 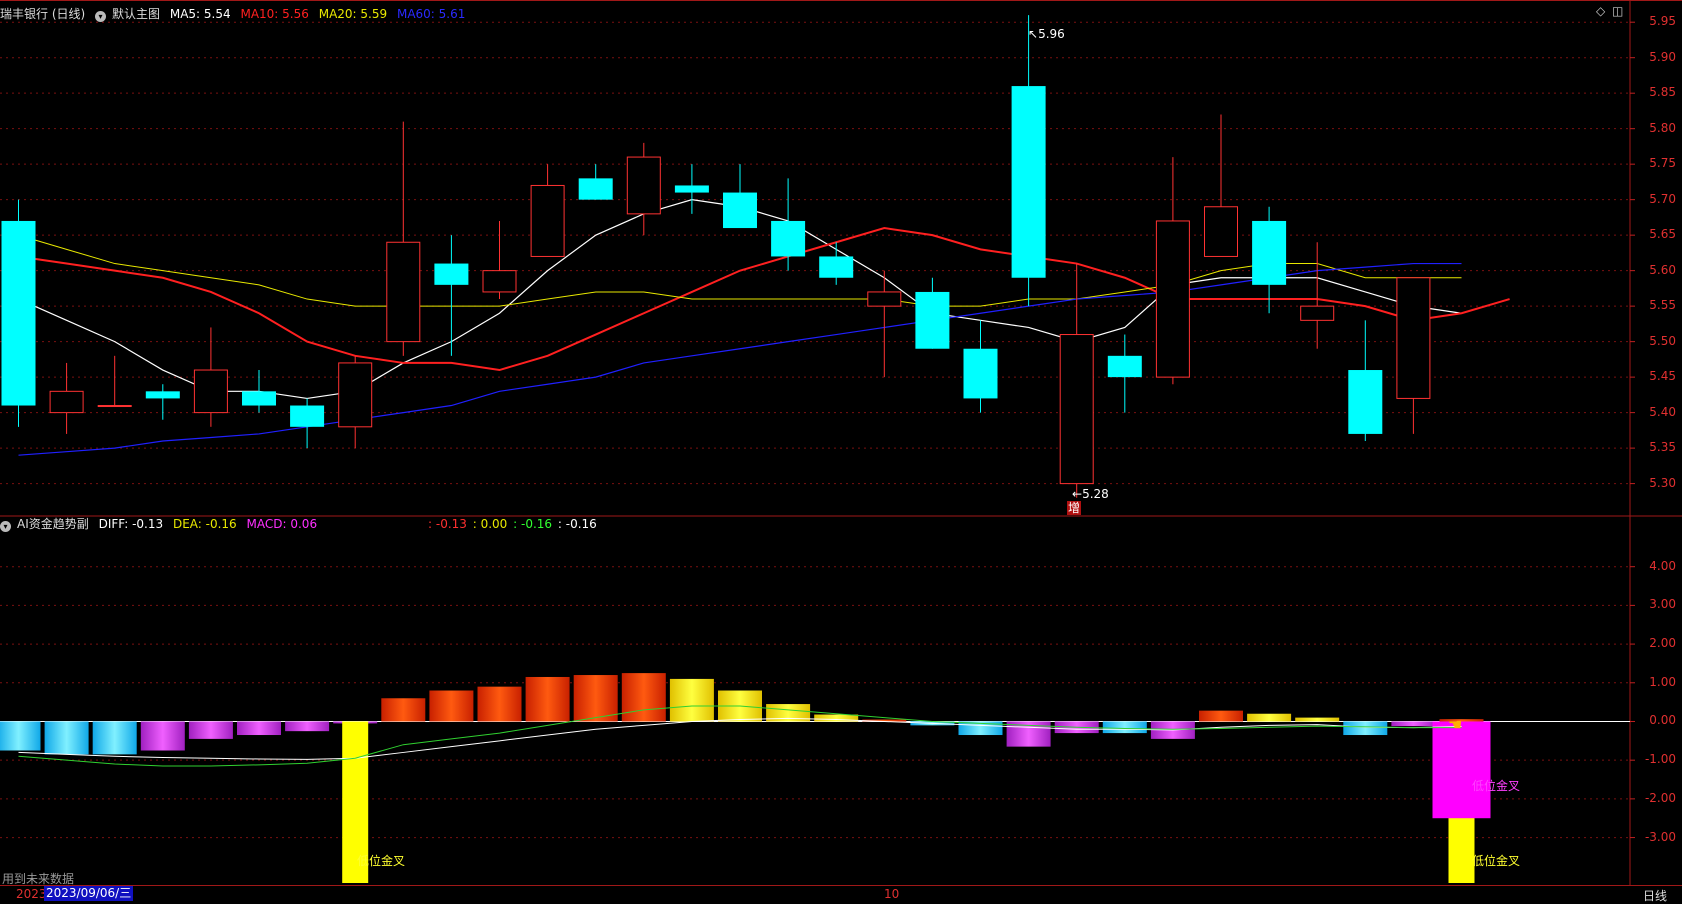 I want to click on golden-cross-label-3: 低位金叉, so click(x=1494, y=860).